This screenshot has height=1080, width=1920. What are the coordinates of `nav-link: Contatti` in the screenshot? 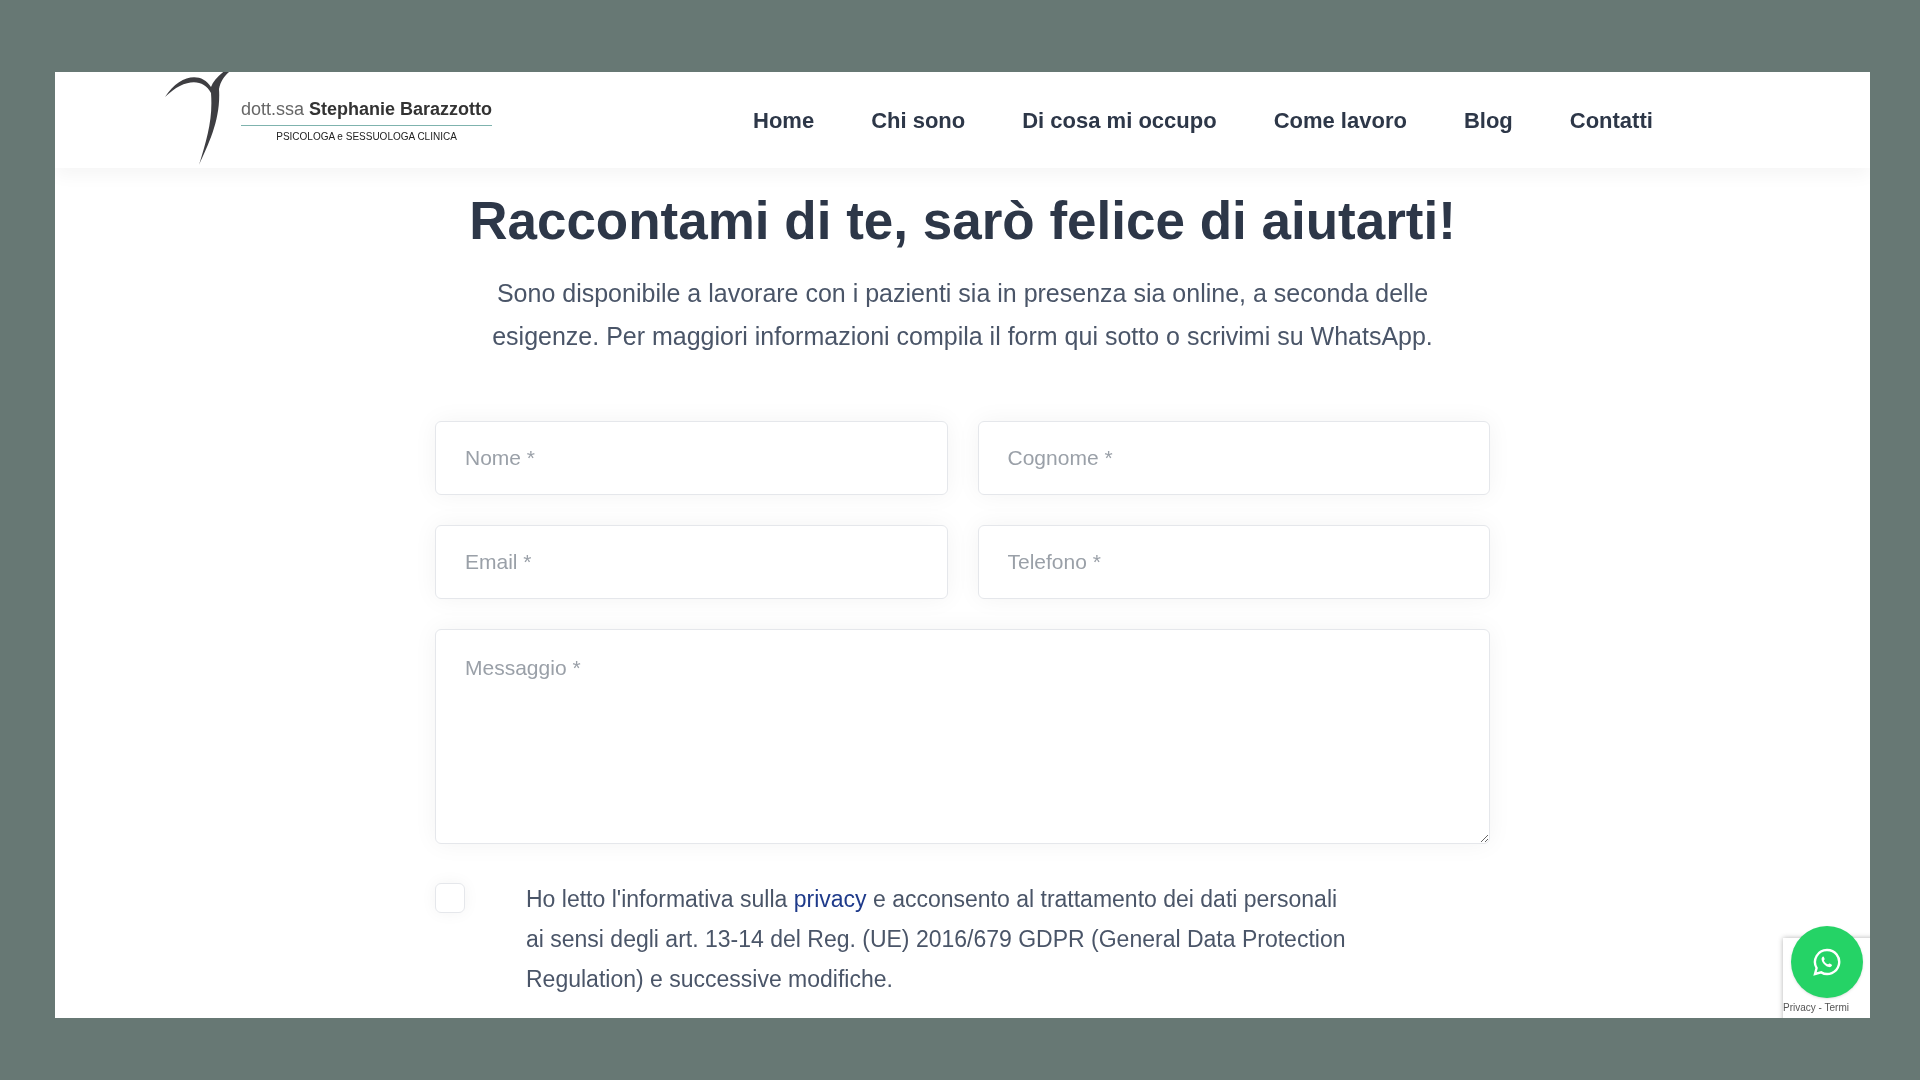 It's located at (1611, 120).